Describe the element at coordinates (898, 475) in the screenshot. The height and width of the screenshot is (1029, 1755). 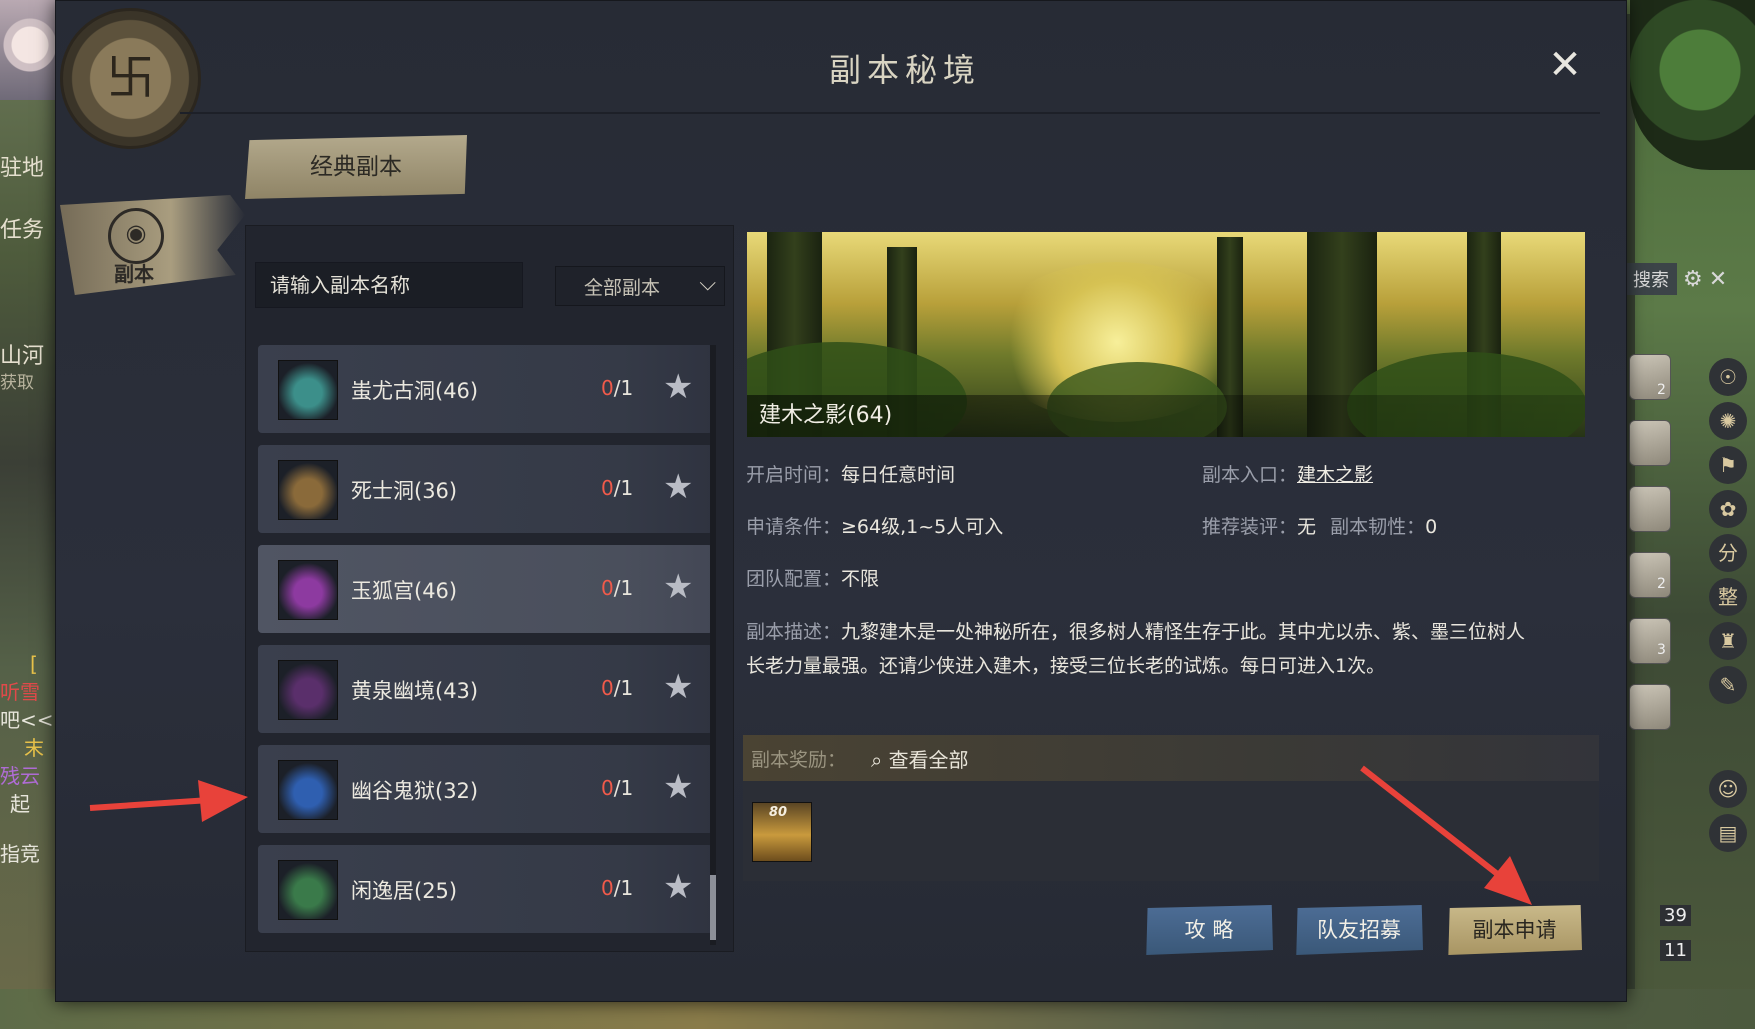
I see `open-time-value: 每日任意时间` at that location.